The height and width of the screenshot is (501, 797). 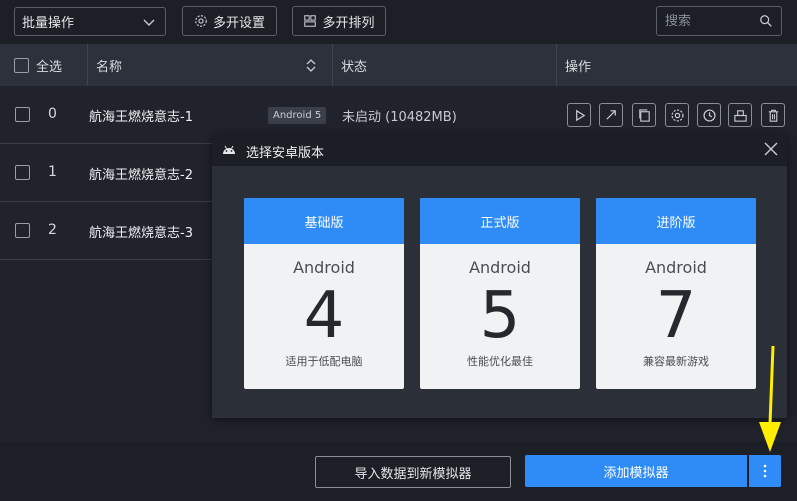 I want to click on batch-operation-select: 批量操作, so click(x=90, y=21).